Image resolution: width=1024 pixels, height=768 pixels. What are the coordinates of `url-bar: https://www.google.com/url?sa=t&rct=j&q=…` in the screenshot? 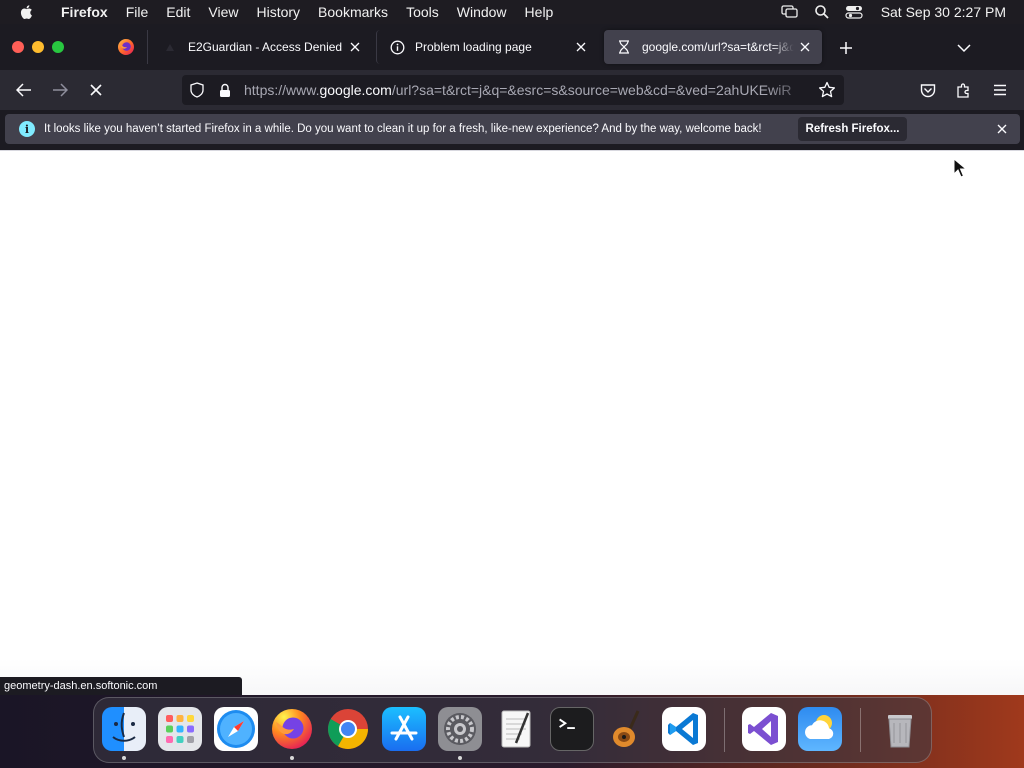 It's located at (513, 90).